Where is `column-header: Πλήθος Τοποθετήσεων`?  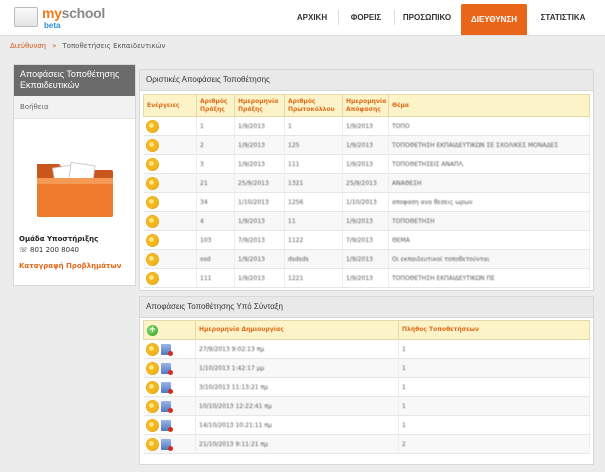 column-header: Πλήθος Τοποθετήσεων is located at coordinates (494, 330).